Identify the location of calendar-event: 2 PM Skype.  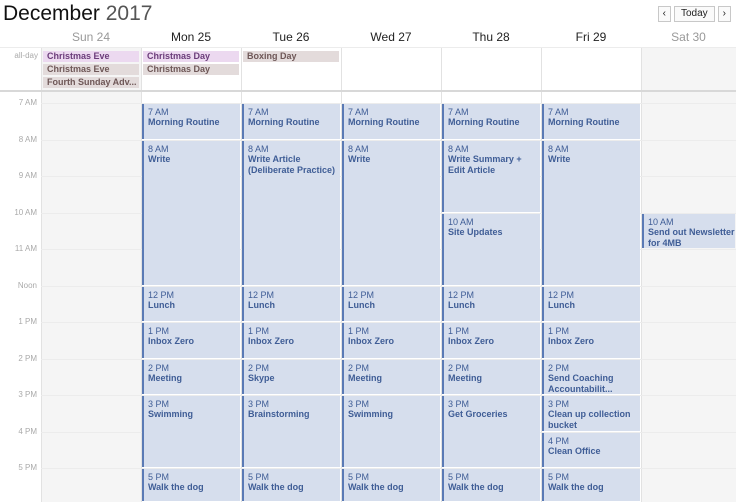
(291, 376).